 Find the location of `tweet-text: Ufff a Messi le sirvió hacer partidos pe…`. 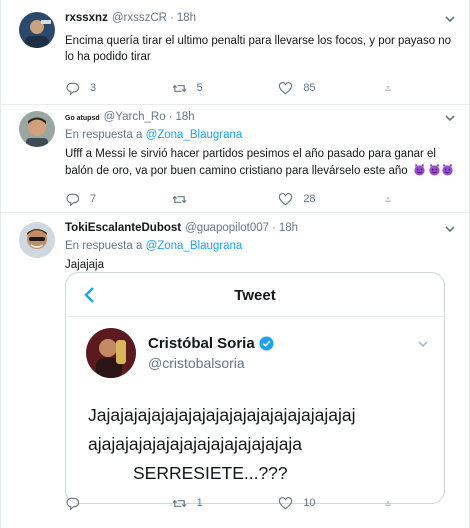

tweet-text: Ufff a Messi le sirvió hacer partidos pe… is located at coordinates (261, 163).